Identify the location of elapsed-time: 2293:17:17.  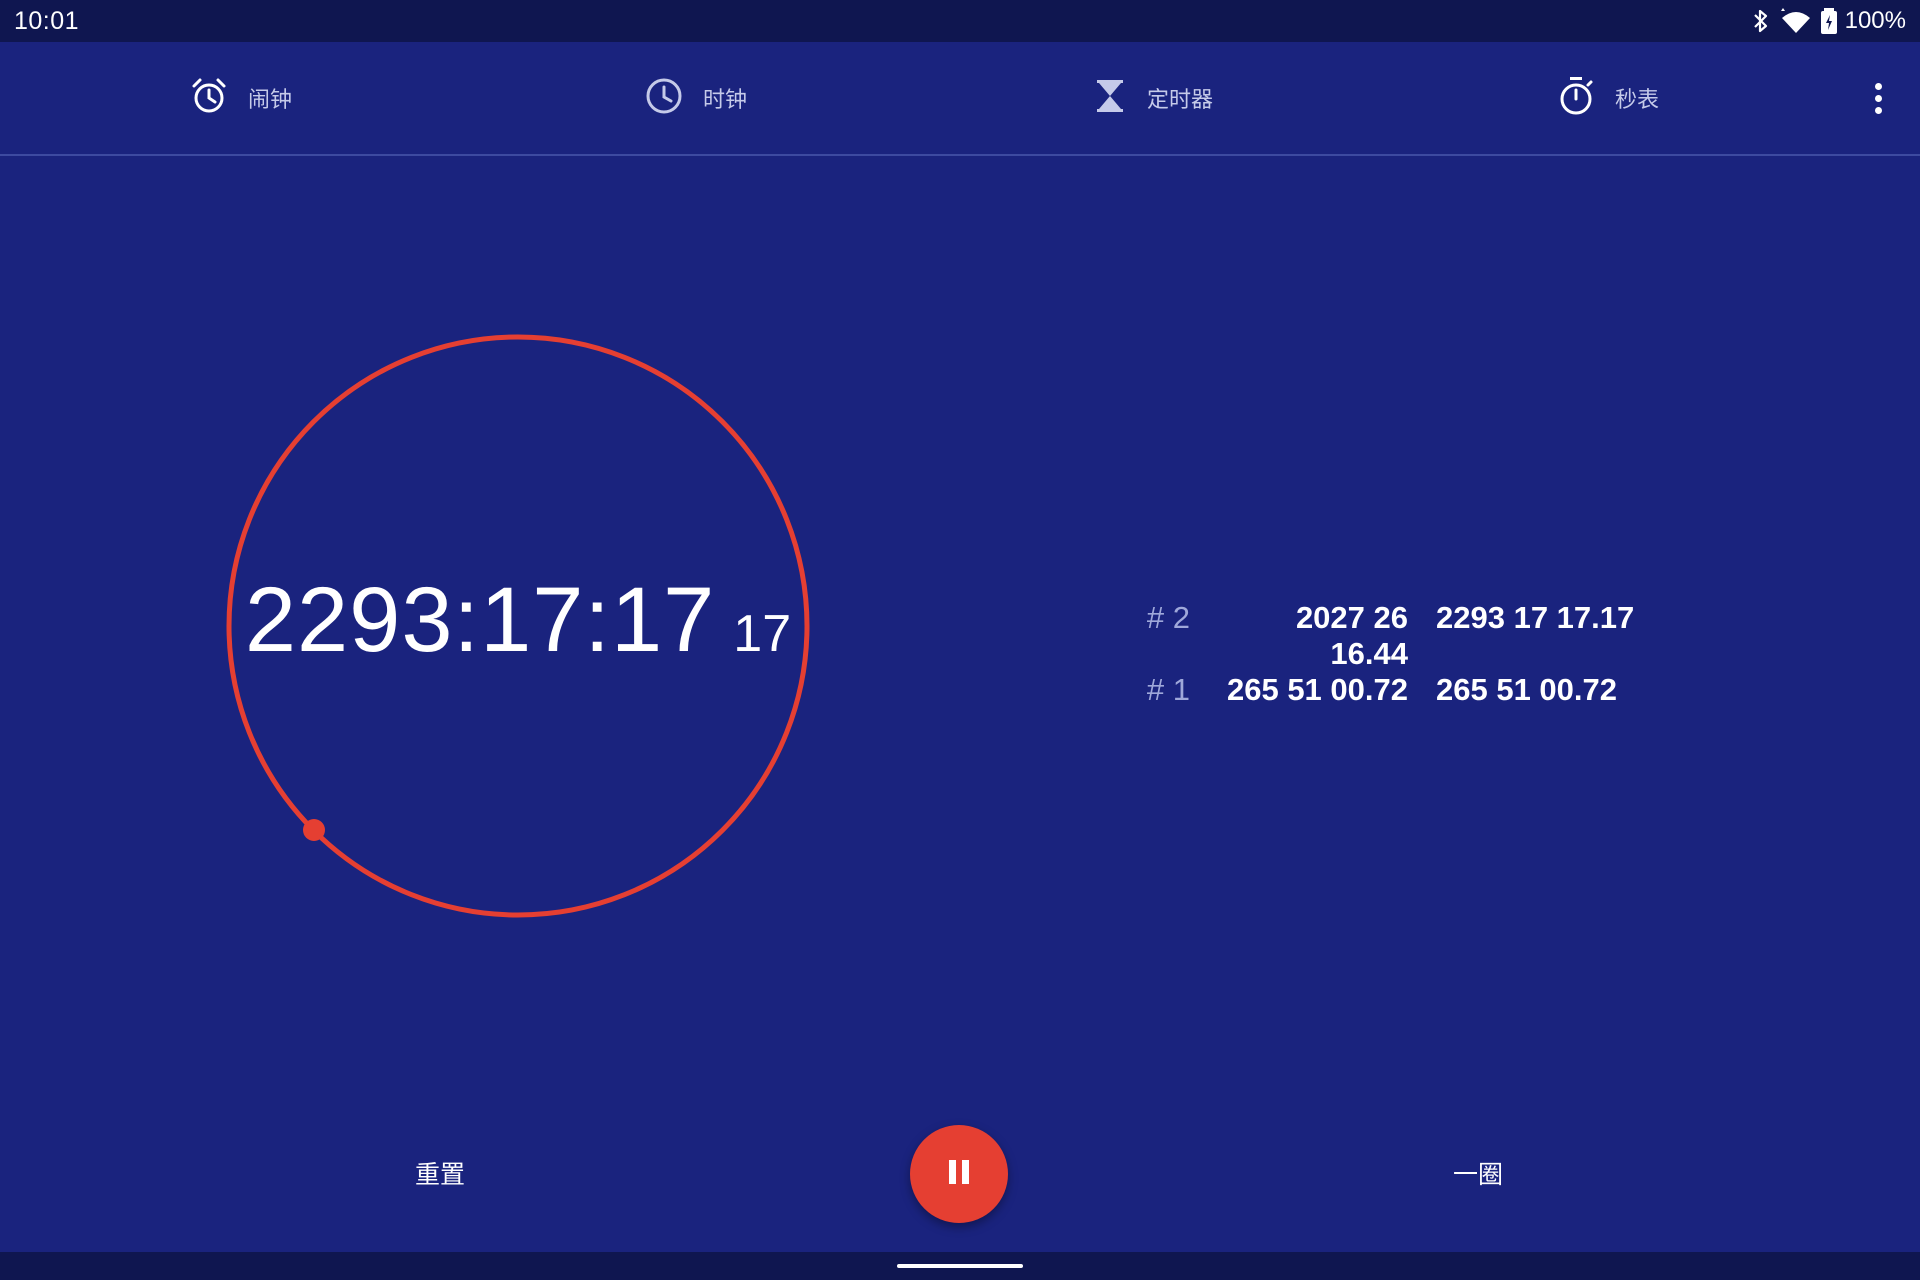
(480, 620).